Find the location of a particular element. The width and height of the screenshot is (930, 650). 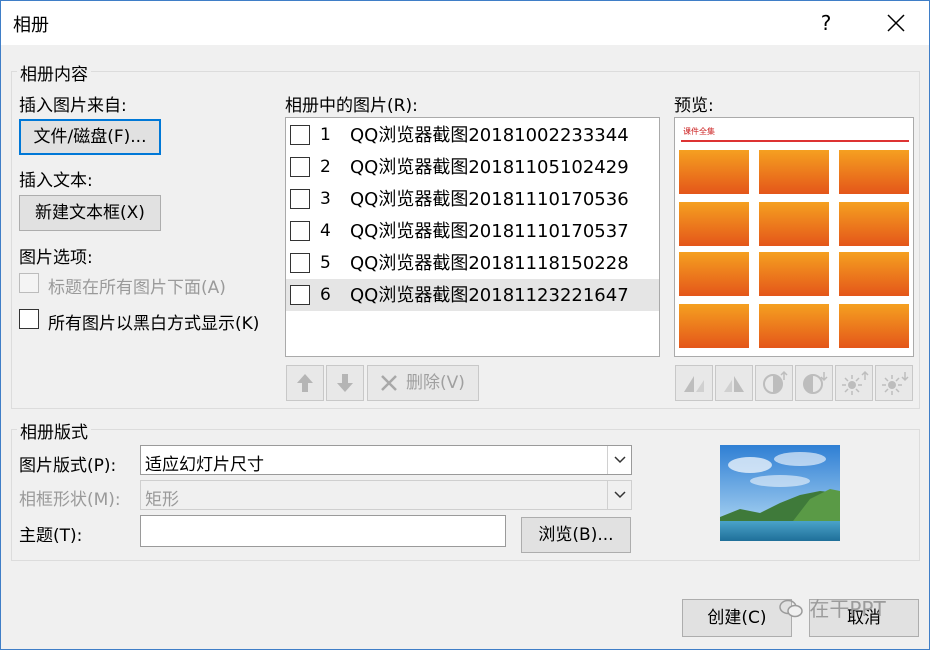

list-item: 3 QQ浏览器截图20181110170536 is located at coordinates (472, 199).